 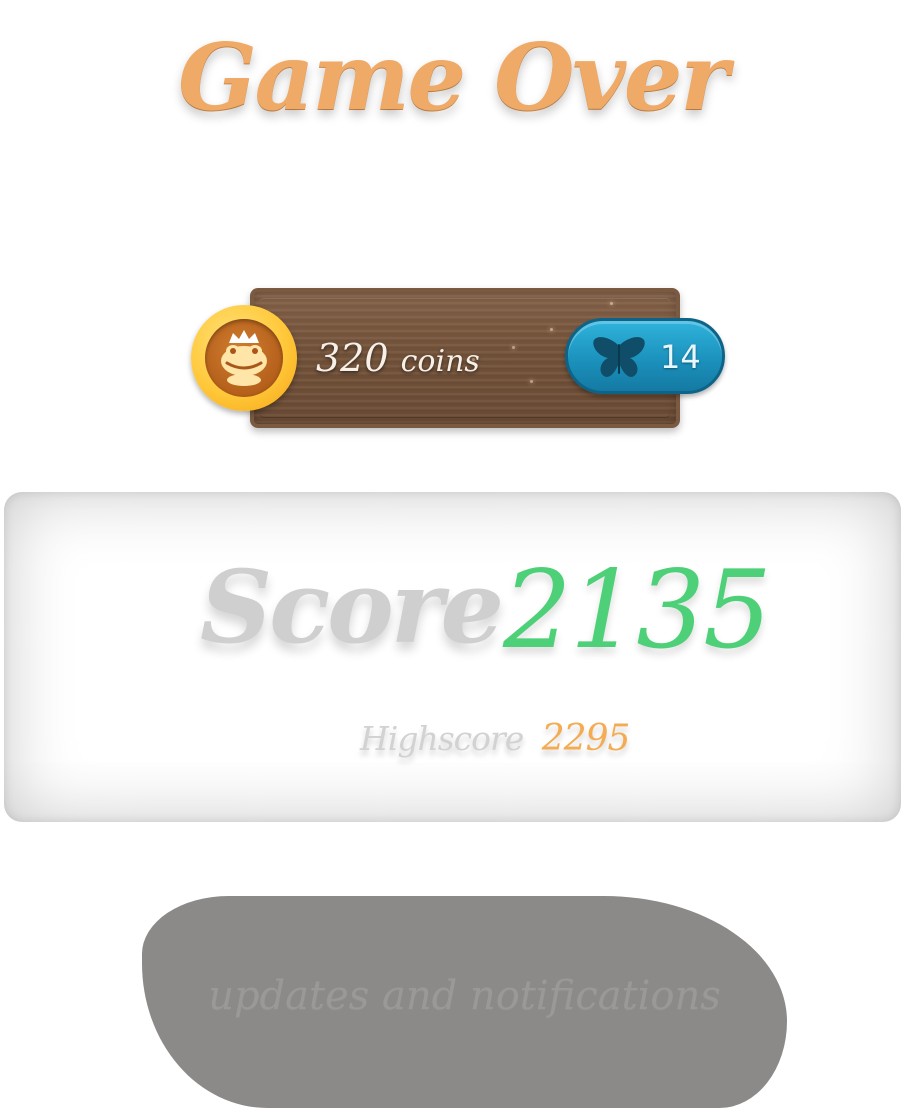 What do you see at coordinates (352, 607) in the screenshot?
I see `score-label: Score` at bounding box center [352, 607].